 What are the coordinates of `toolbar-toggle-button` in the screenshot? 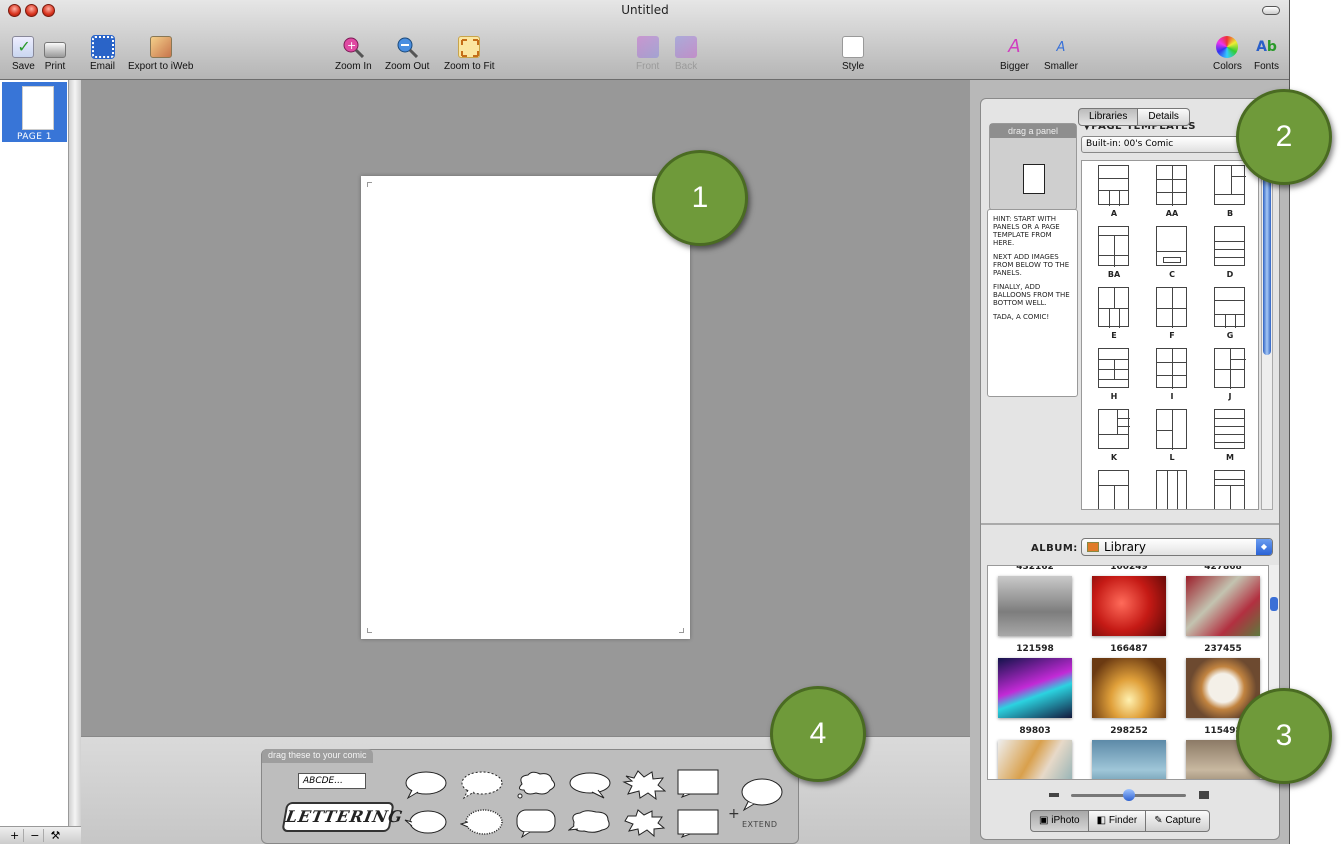 It's located at (1271, 10).